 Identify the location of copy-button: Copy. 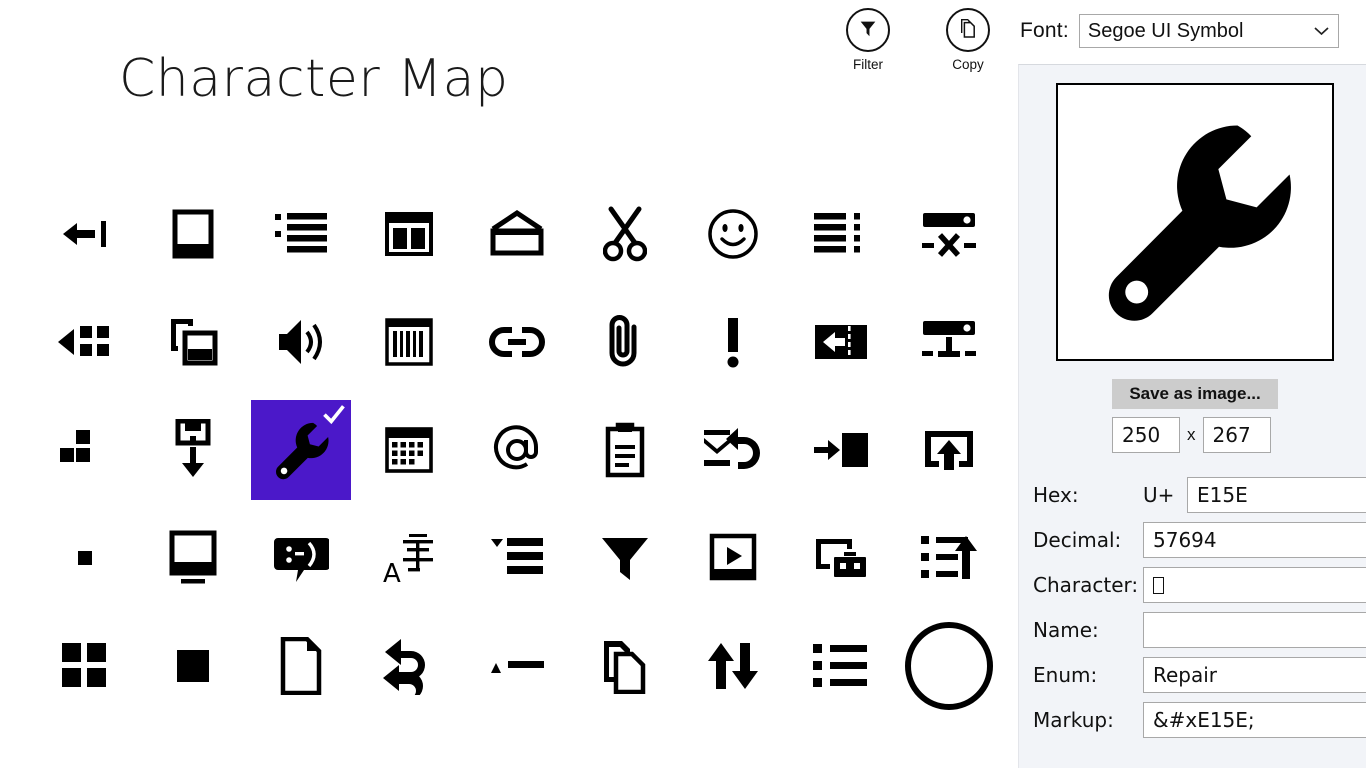
(968, 40).